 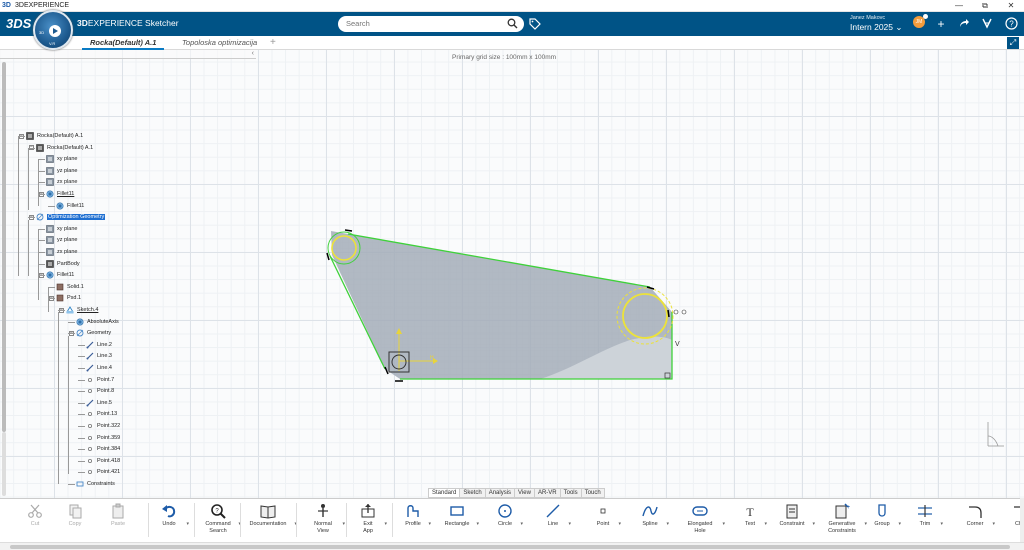 I want to click on tree-node: Psd.1, so click(x=68, y=298).